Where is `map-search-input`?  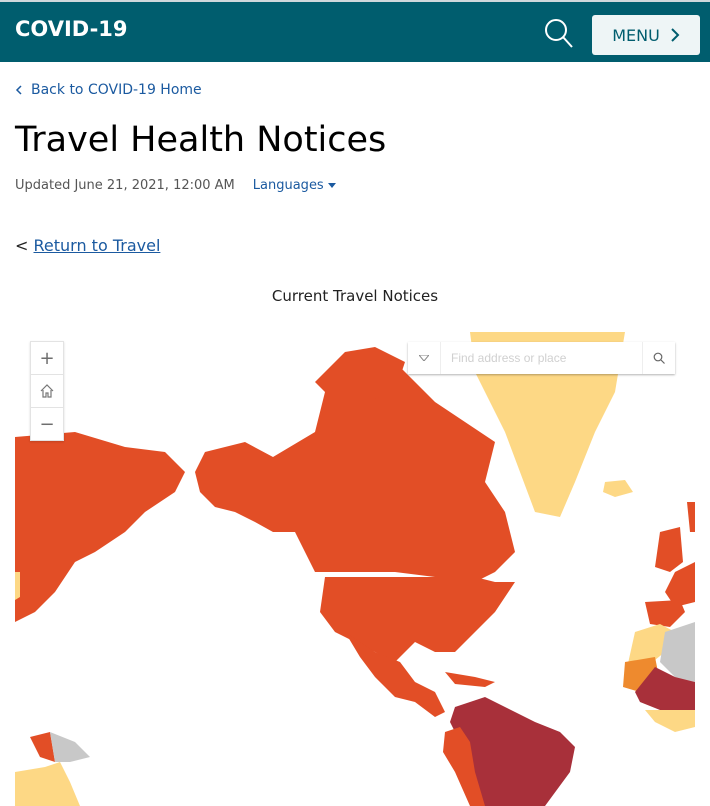 map-search-input is located at coordinates (541, 358).